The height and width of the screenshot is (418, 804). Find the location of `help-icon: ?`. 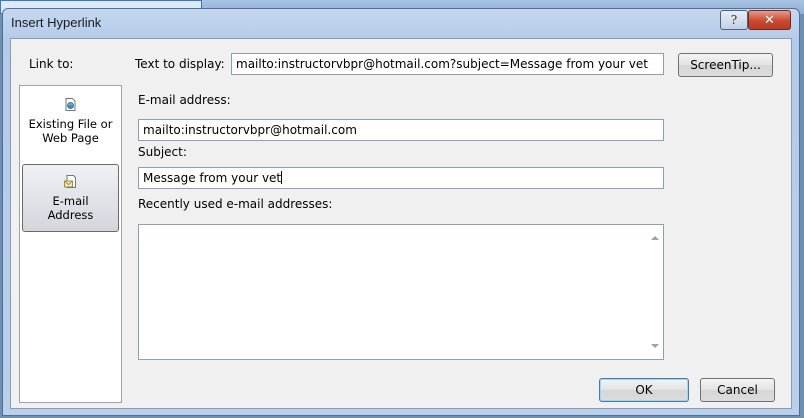

help-icon: ? is located at coordinates (734, 20).